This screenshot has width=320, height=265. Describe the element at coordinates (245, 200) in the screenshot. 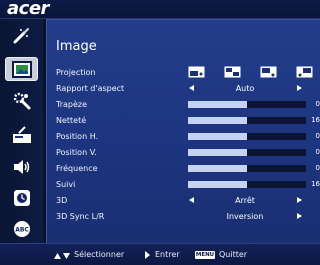

I see `3d-value: Arrêt` at that location.